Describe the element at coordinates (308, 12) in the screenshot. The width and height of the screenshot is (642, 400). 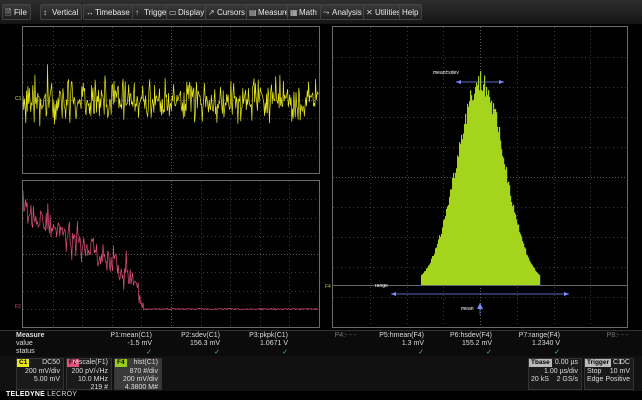
I see `menu-label: Math` at that location.